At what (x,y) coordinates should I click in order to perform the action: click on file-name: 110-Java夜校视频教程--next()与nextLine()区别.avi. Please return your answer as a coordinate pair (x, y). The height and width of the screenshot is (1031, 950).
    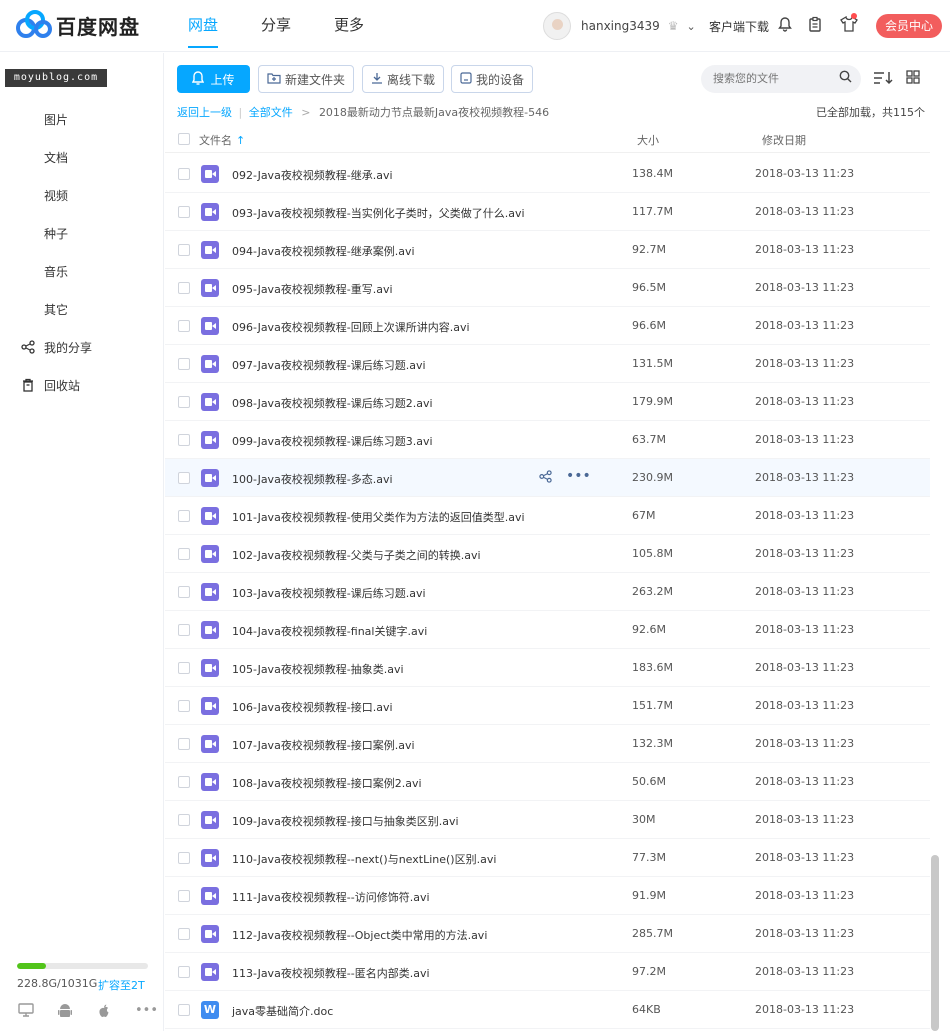
    Looking at the image, I should click on (364, 859).